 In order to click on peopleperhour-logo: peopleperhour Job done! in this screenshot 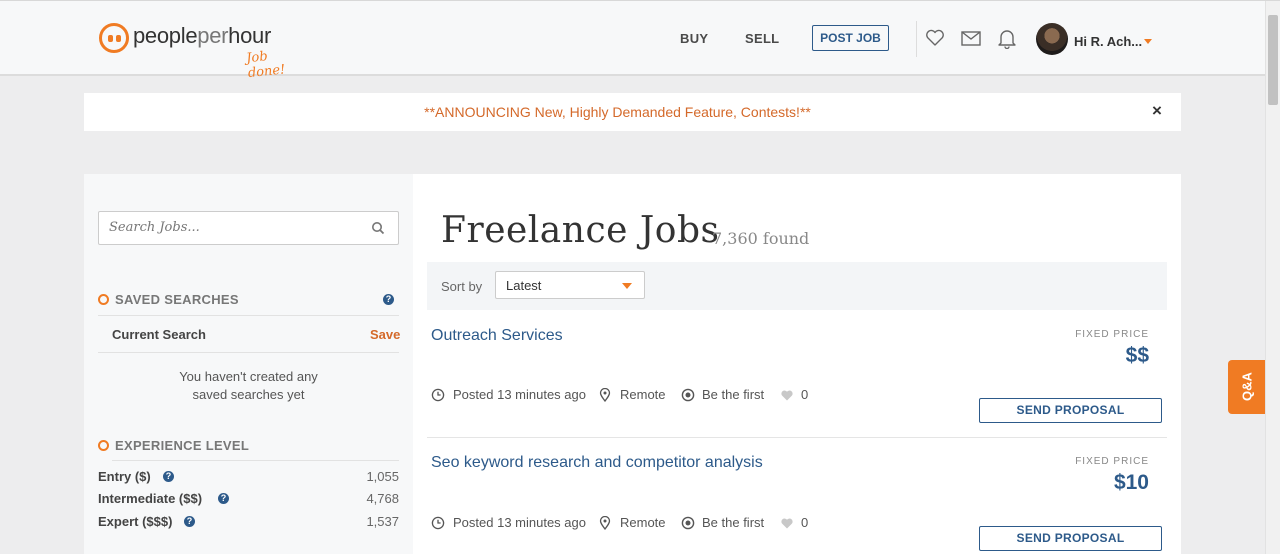, I will do `click(204, 51)`.